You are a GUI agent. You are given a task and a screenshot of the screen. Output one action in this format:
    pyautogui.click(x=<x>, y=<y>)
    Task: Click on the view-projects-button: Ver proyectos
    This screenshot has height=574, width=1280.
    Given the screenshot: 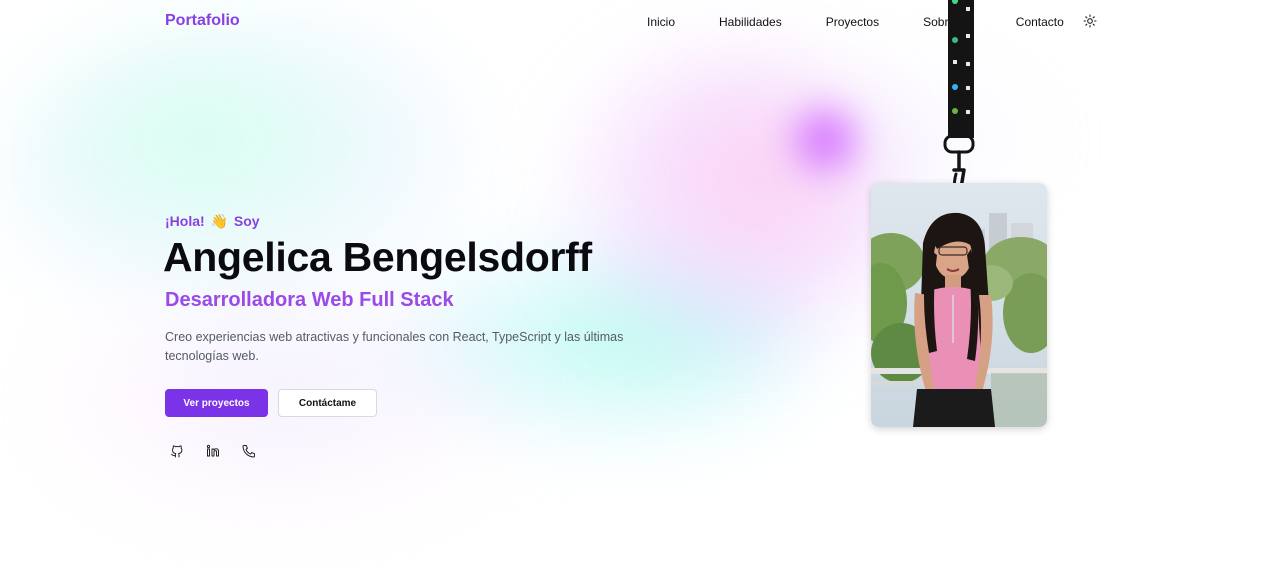 What is the action you would take?
    pyautogui.click(x=216, y=403)
    